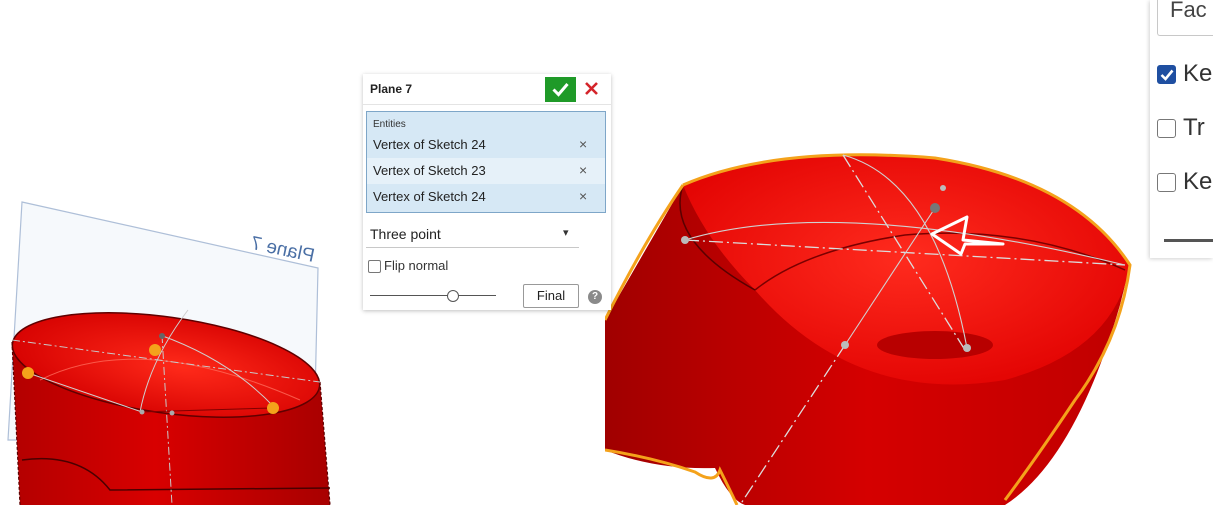  I want to click on close-icon, so click(591, 88).